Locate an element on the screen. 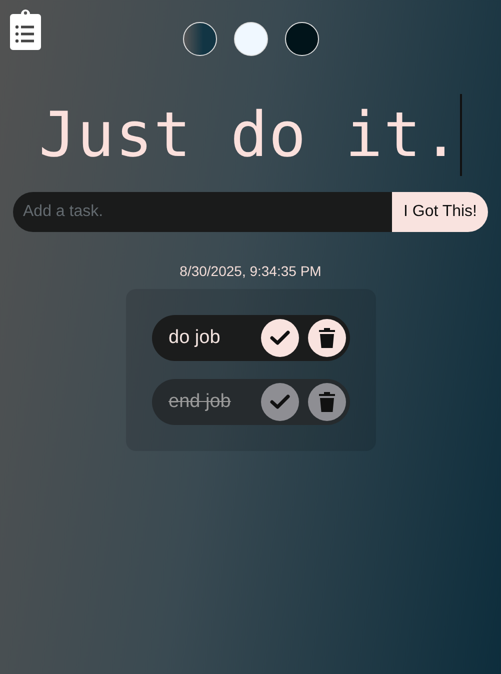  task-input: Add a task. is located at coordinates (202, 212).